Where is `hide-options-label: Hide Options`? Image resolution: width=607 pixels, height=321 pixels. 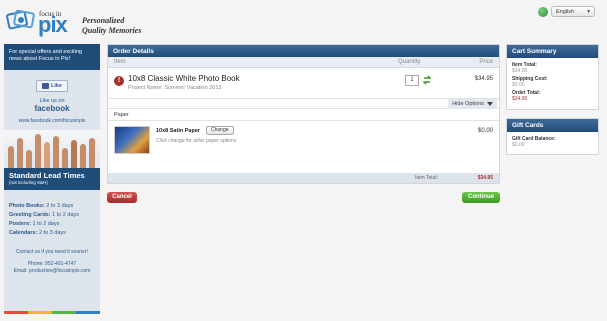
hide-options-label: Hide Options is located at coordinates (468, 104).